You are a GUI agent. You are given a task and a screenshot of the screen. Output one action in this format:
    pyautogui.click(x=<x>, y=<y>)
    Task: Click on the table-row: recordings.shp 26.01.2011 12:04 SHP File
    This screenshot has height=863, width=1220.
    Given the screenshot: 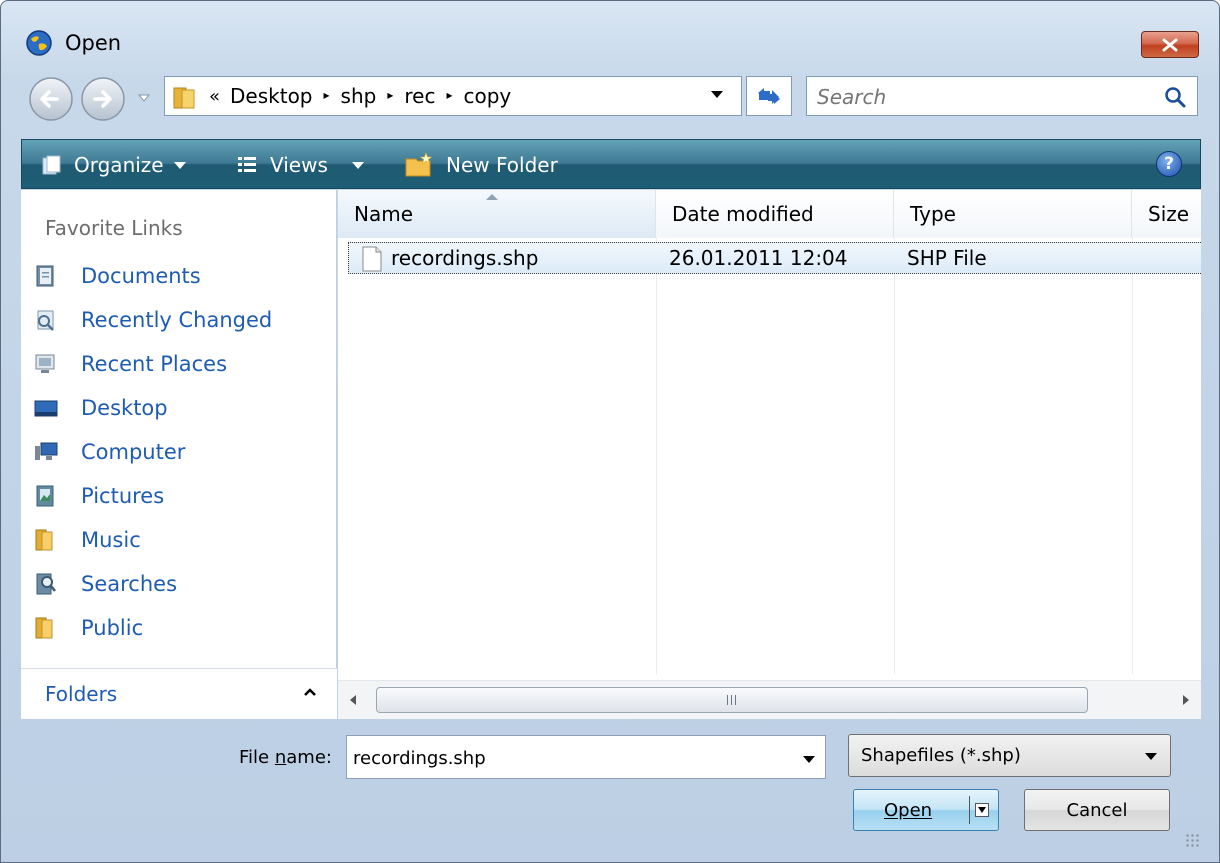 What is the action you would take?
    pyautogui.click(x=774, y=258)
    